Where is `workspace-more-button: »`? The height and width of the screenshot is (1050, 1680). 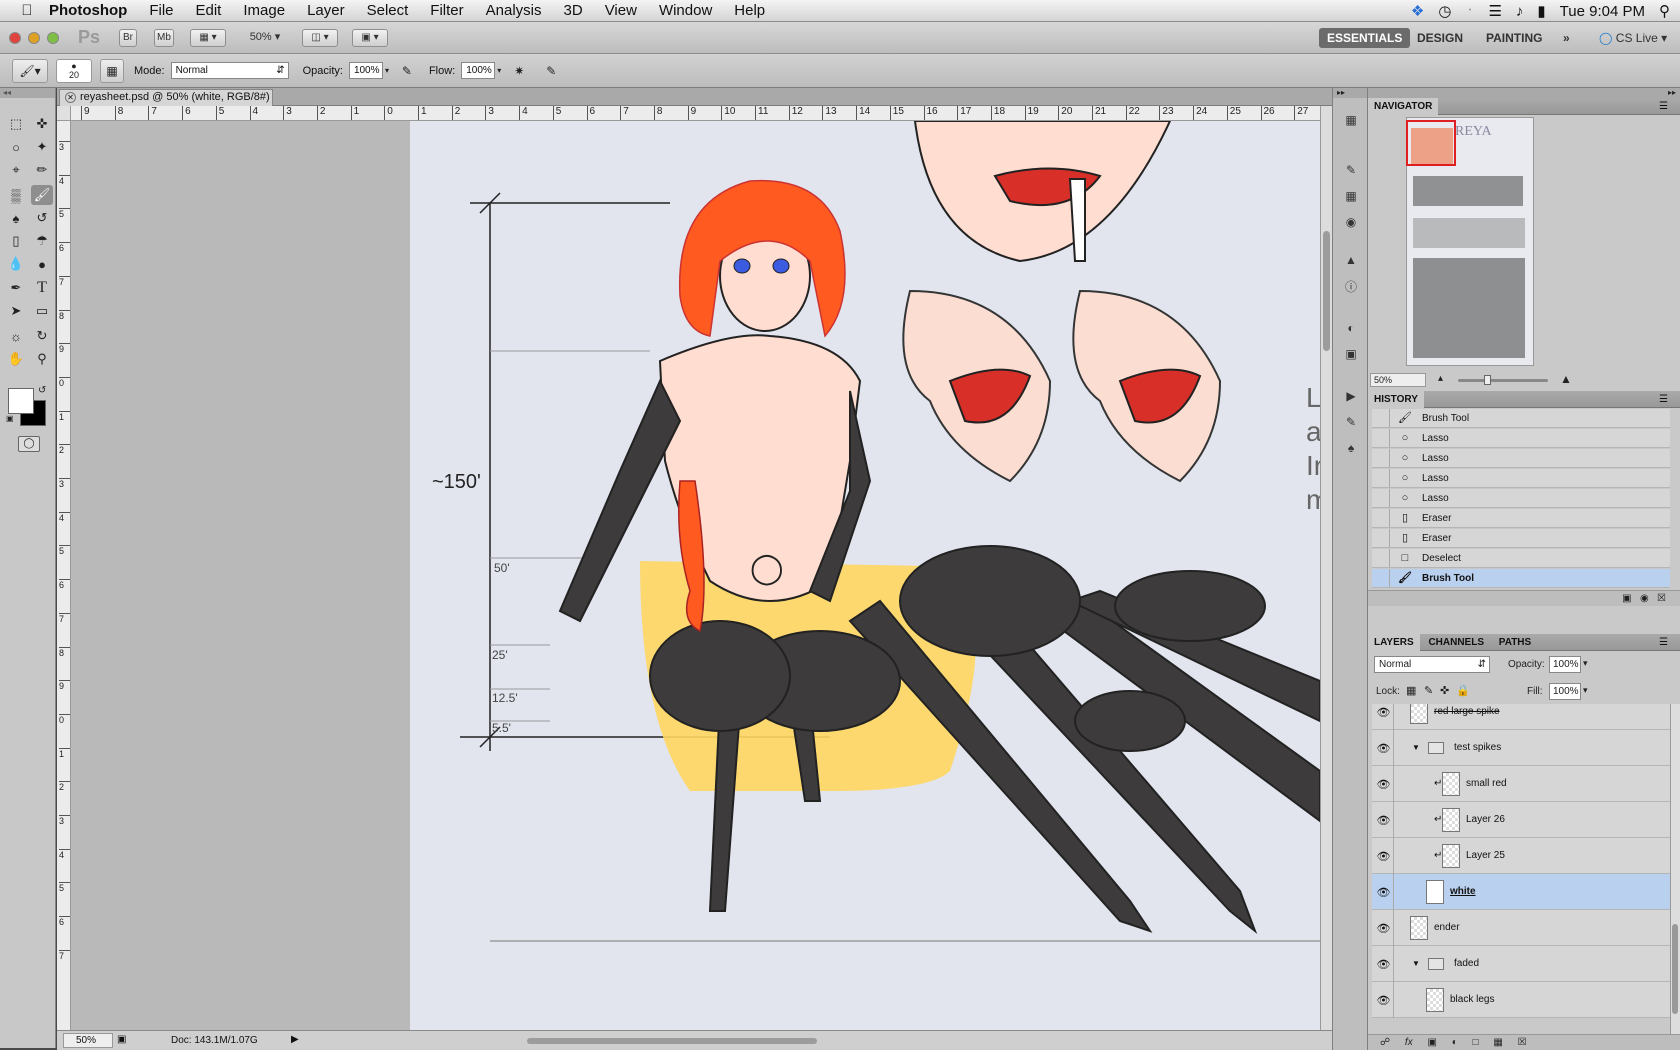 workspace-more-button: » is located at coordinates (1566, 38).